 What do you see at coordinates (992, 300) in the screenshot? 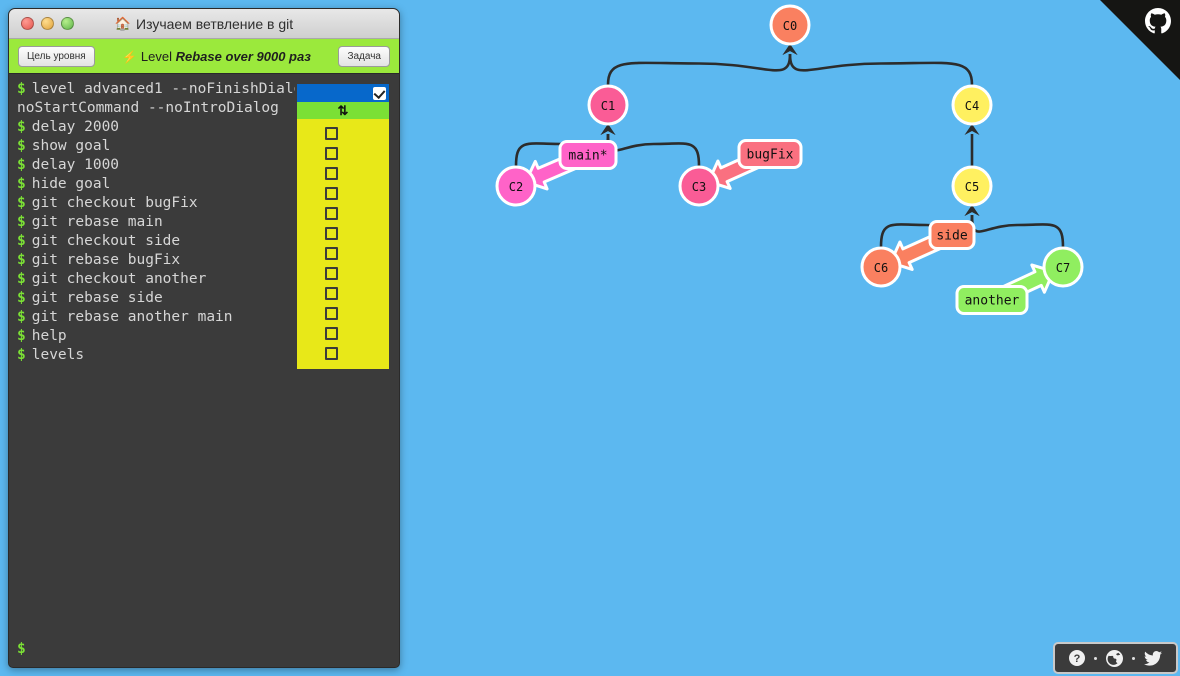
I see `branch-box-another` at bounding box center [992, 300].